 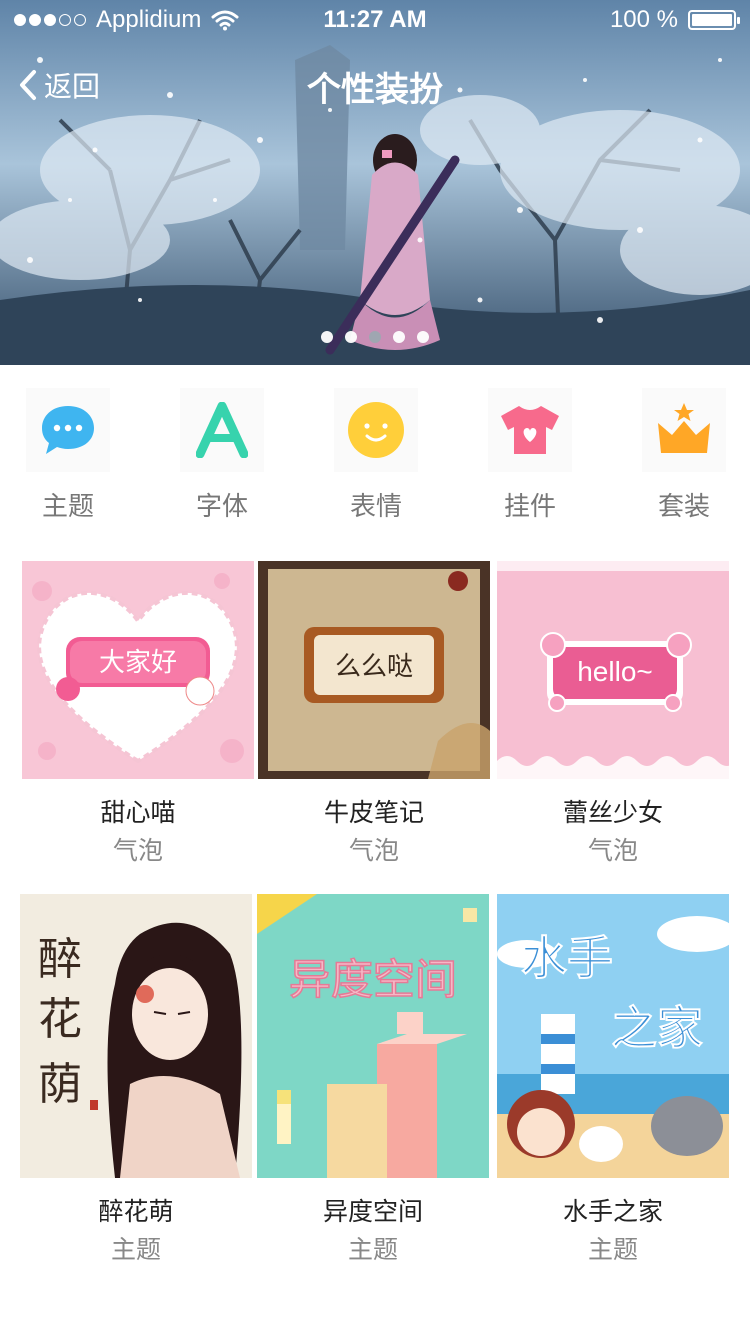 I want to click on item-name: 甜心喵, so click(x=138, y=812).